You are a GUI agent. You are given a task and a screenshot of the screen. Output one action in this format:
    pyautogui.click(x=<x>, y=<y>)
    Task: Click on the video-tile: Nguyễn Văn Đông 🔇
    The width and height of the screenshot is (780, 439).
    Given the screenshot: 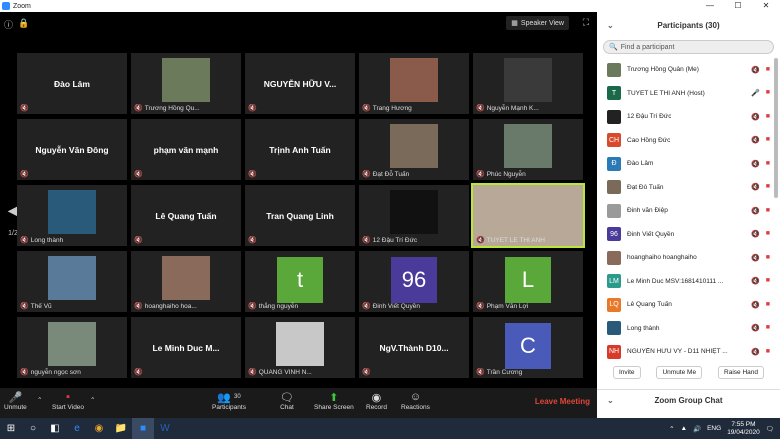 What is the action you would take?
    pyautogui.click(x=72, y=149)
    